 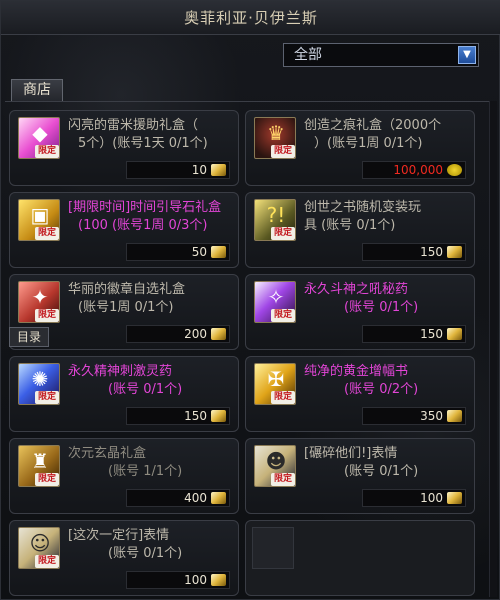 I want to click on price-value: 50, so click(x=199, y=252).